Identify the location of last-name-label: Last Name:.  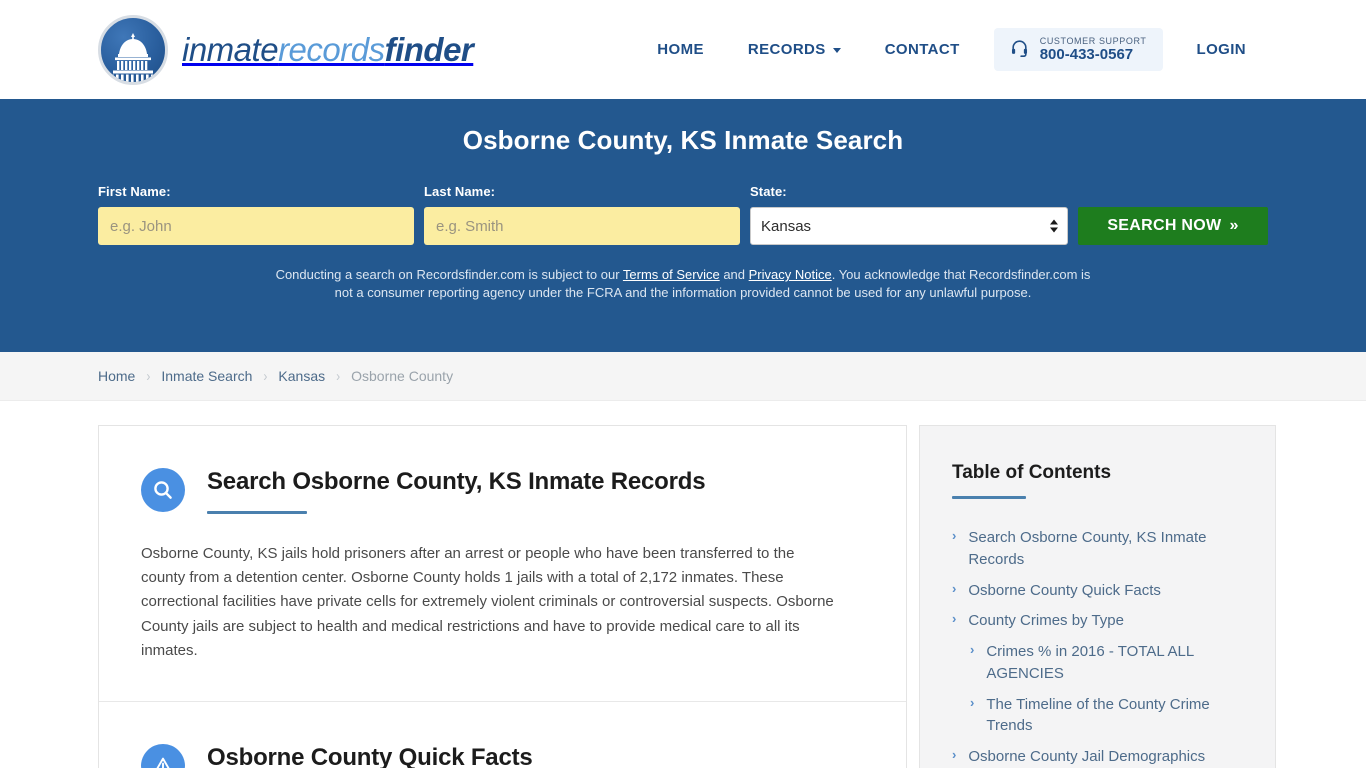
(460, 191).